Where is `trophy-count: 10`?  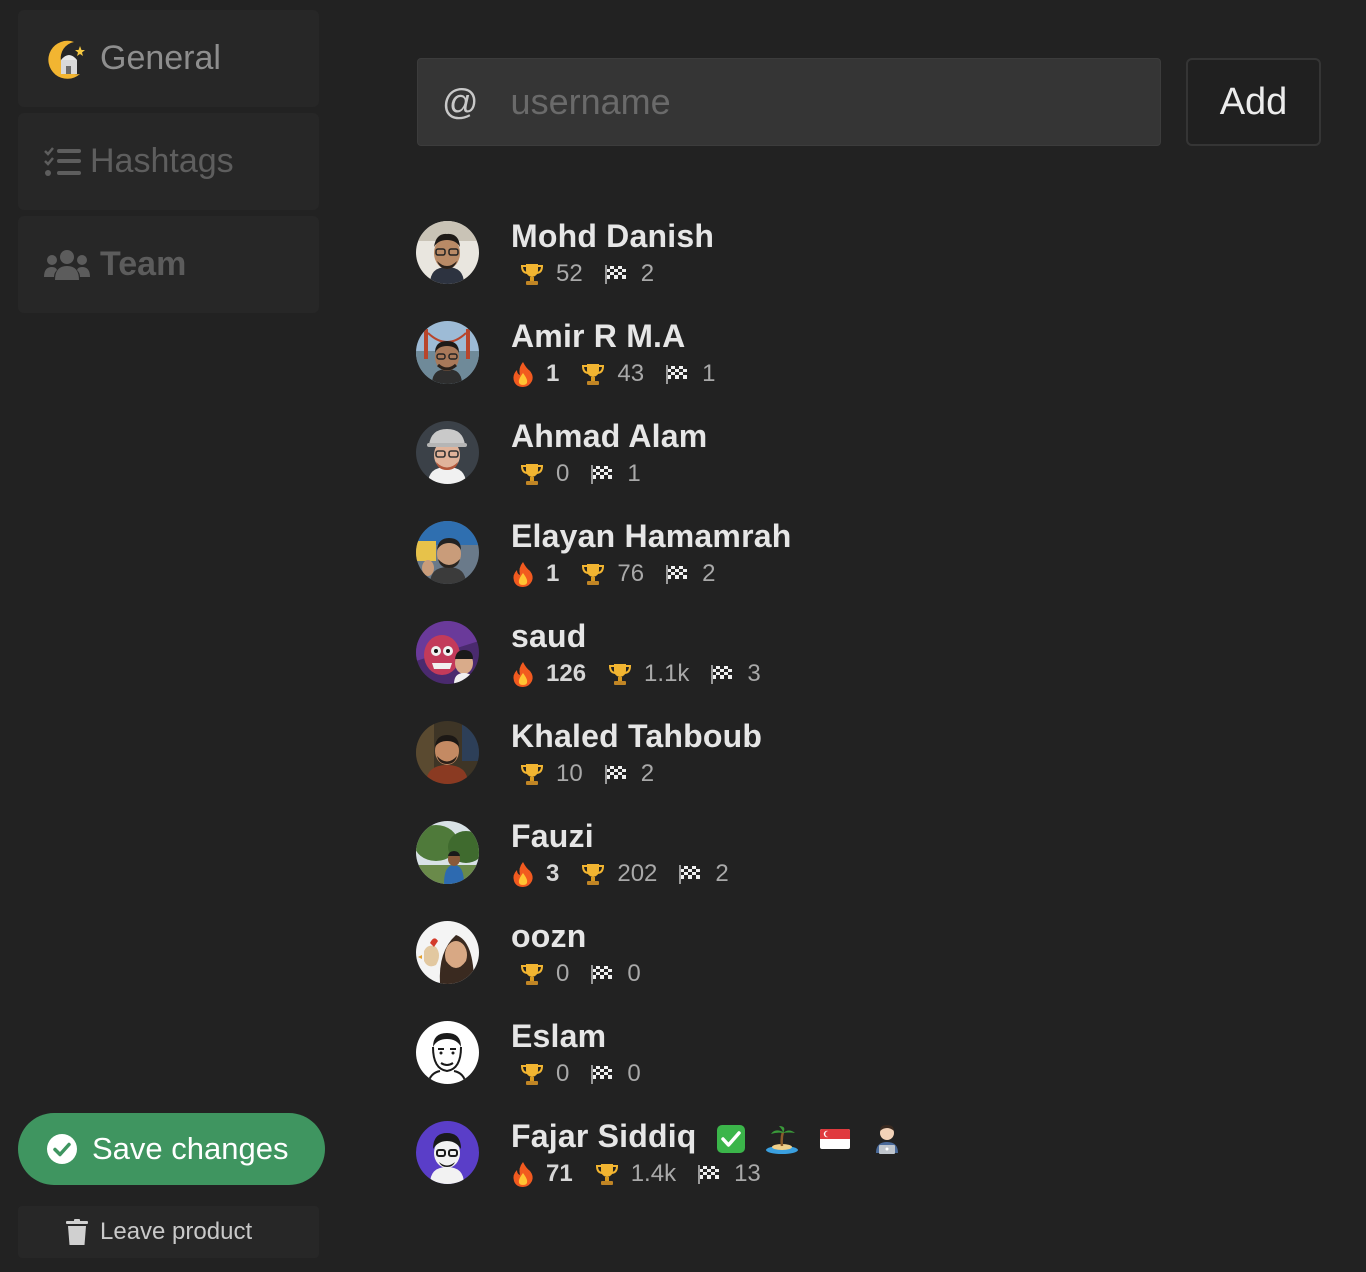
trophy-count: 10 is located at coordinates (569, 773).